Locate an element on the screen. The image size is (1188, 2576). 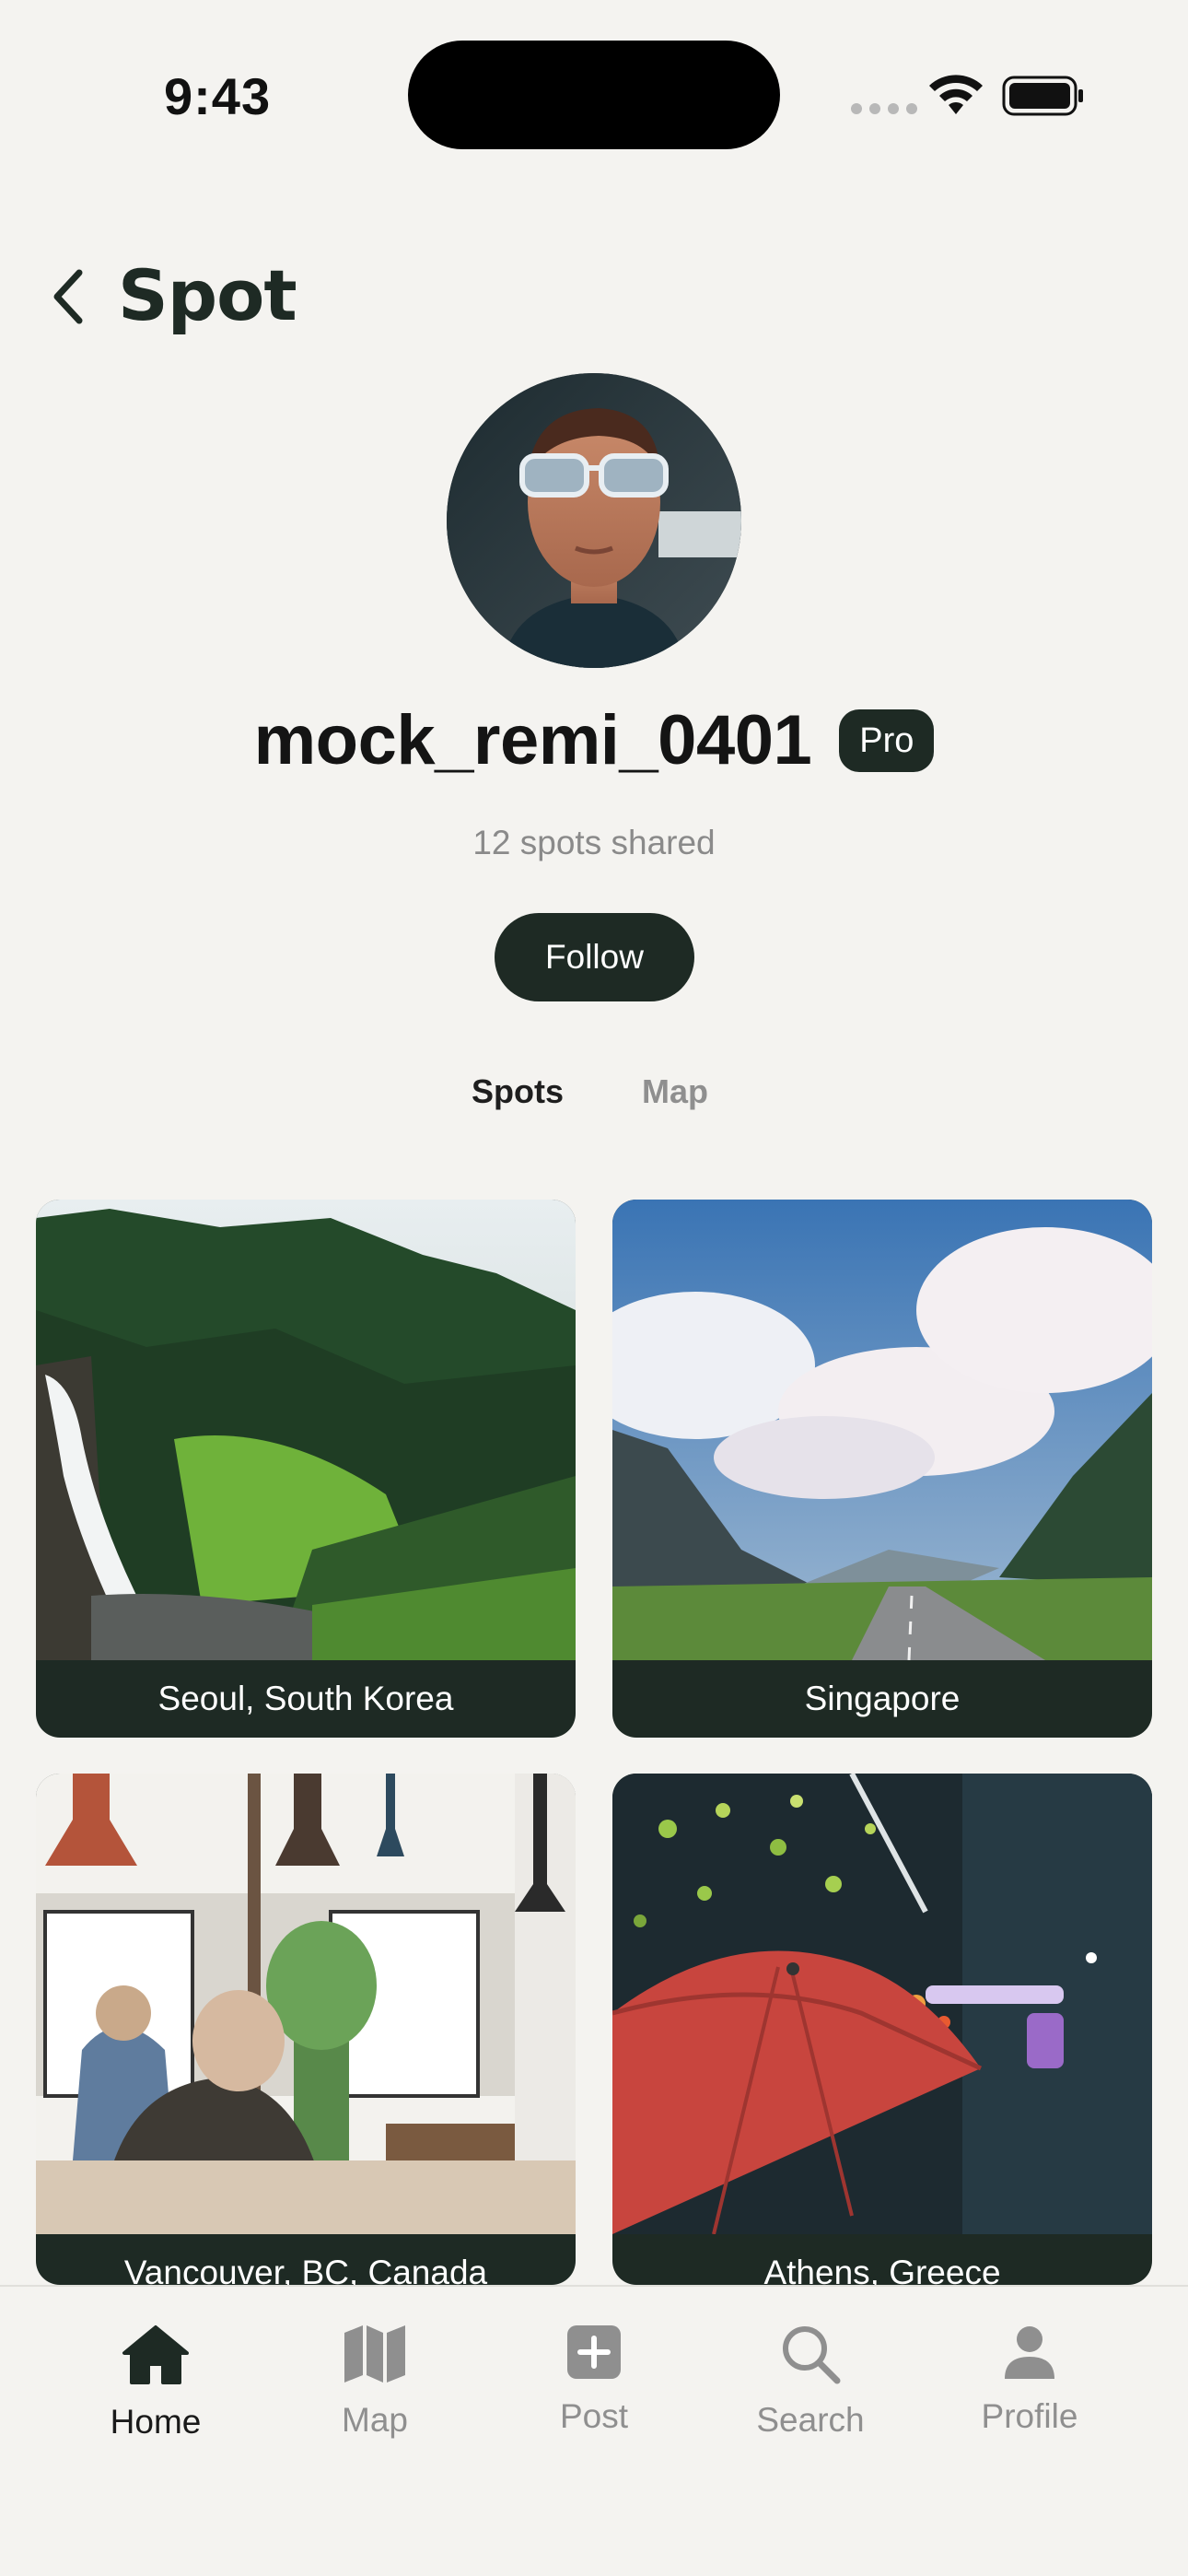
nav-home: Home is located at coordinates (156, 2382).